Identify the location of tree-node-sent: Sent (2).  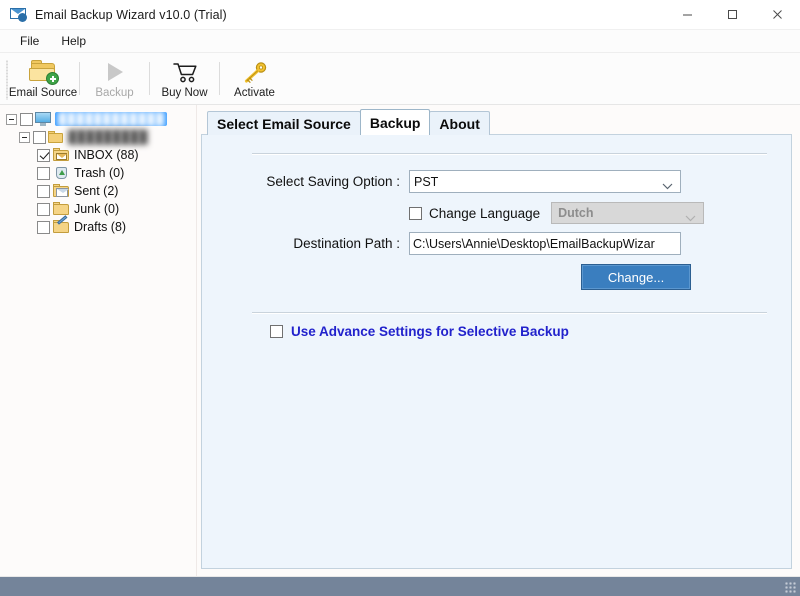
(101, 191).